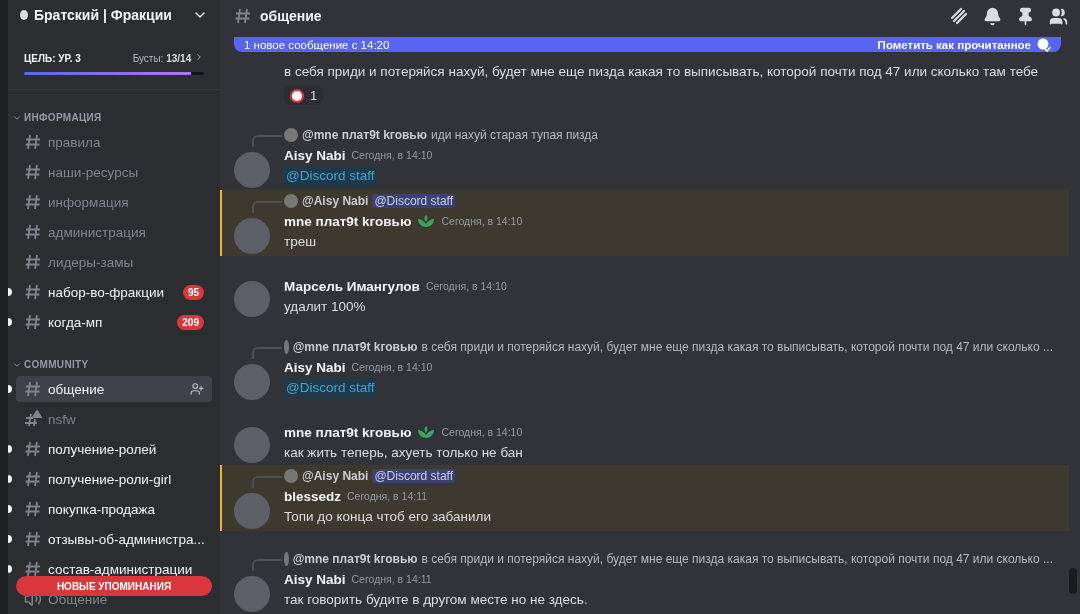 The height and width of the screenshot is (614, 1080). What do you see at coordinates (114, 232) in the screenshot?
I see `channel-item: администрация` at bounding box center [114, 232].